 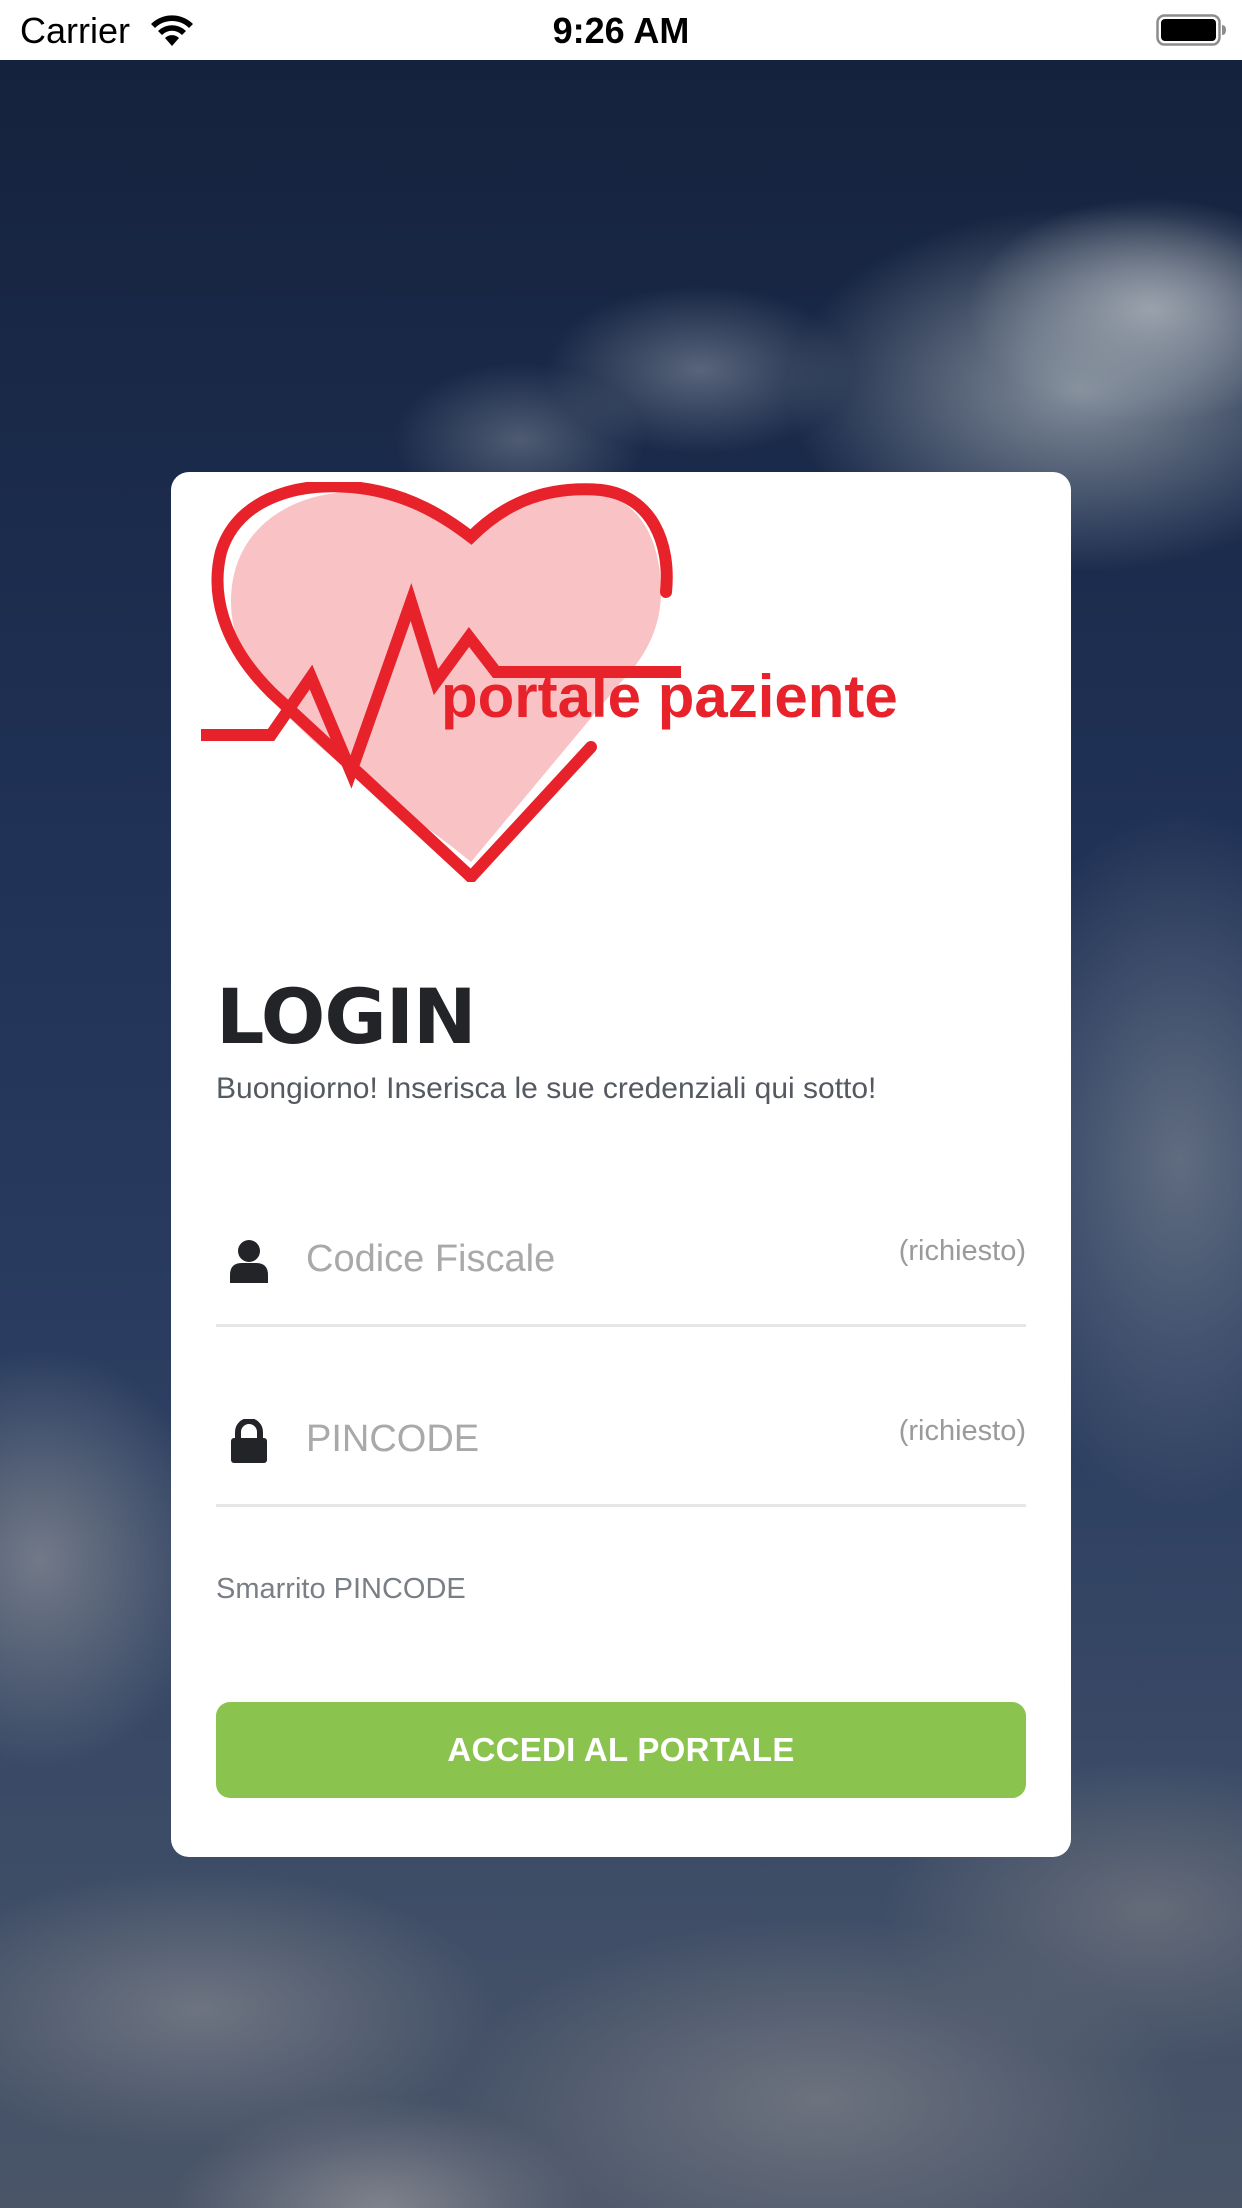 I want to click on user-icon, so click(x=249, y=1261).